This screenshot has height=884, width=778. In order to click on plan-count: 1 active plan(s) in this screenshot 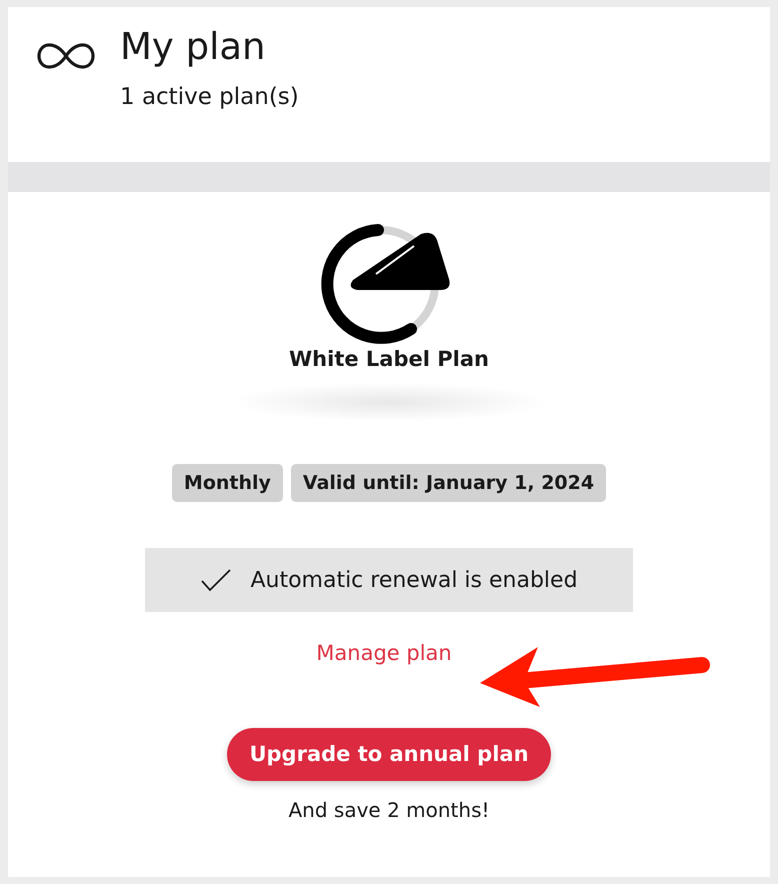, I will do `click(209, 97)`.